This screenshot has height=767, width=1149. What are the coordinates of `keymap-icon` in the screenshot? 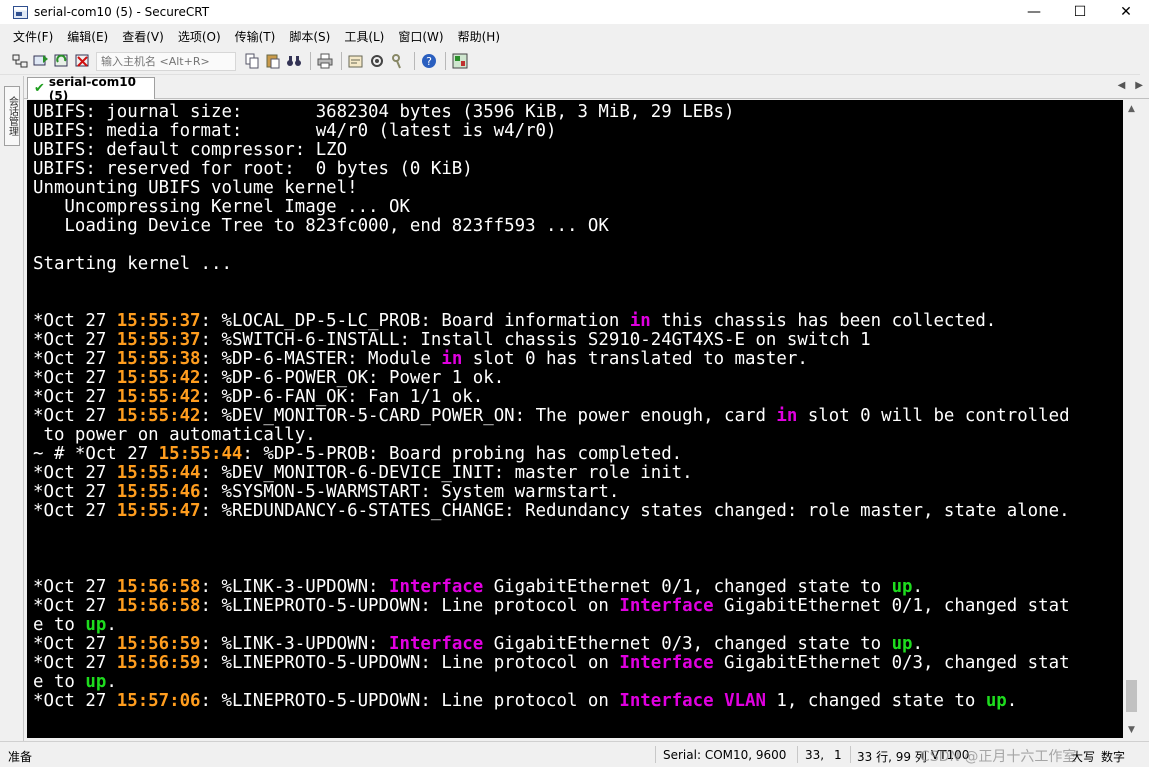 It's located at (398, 61).